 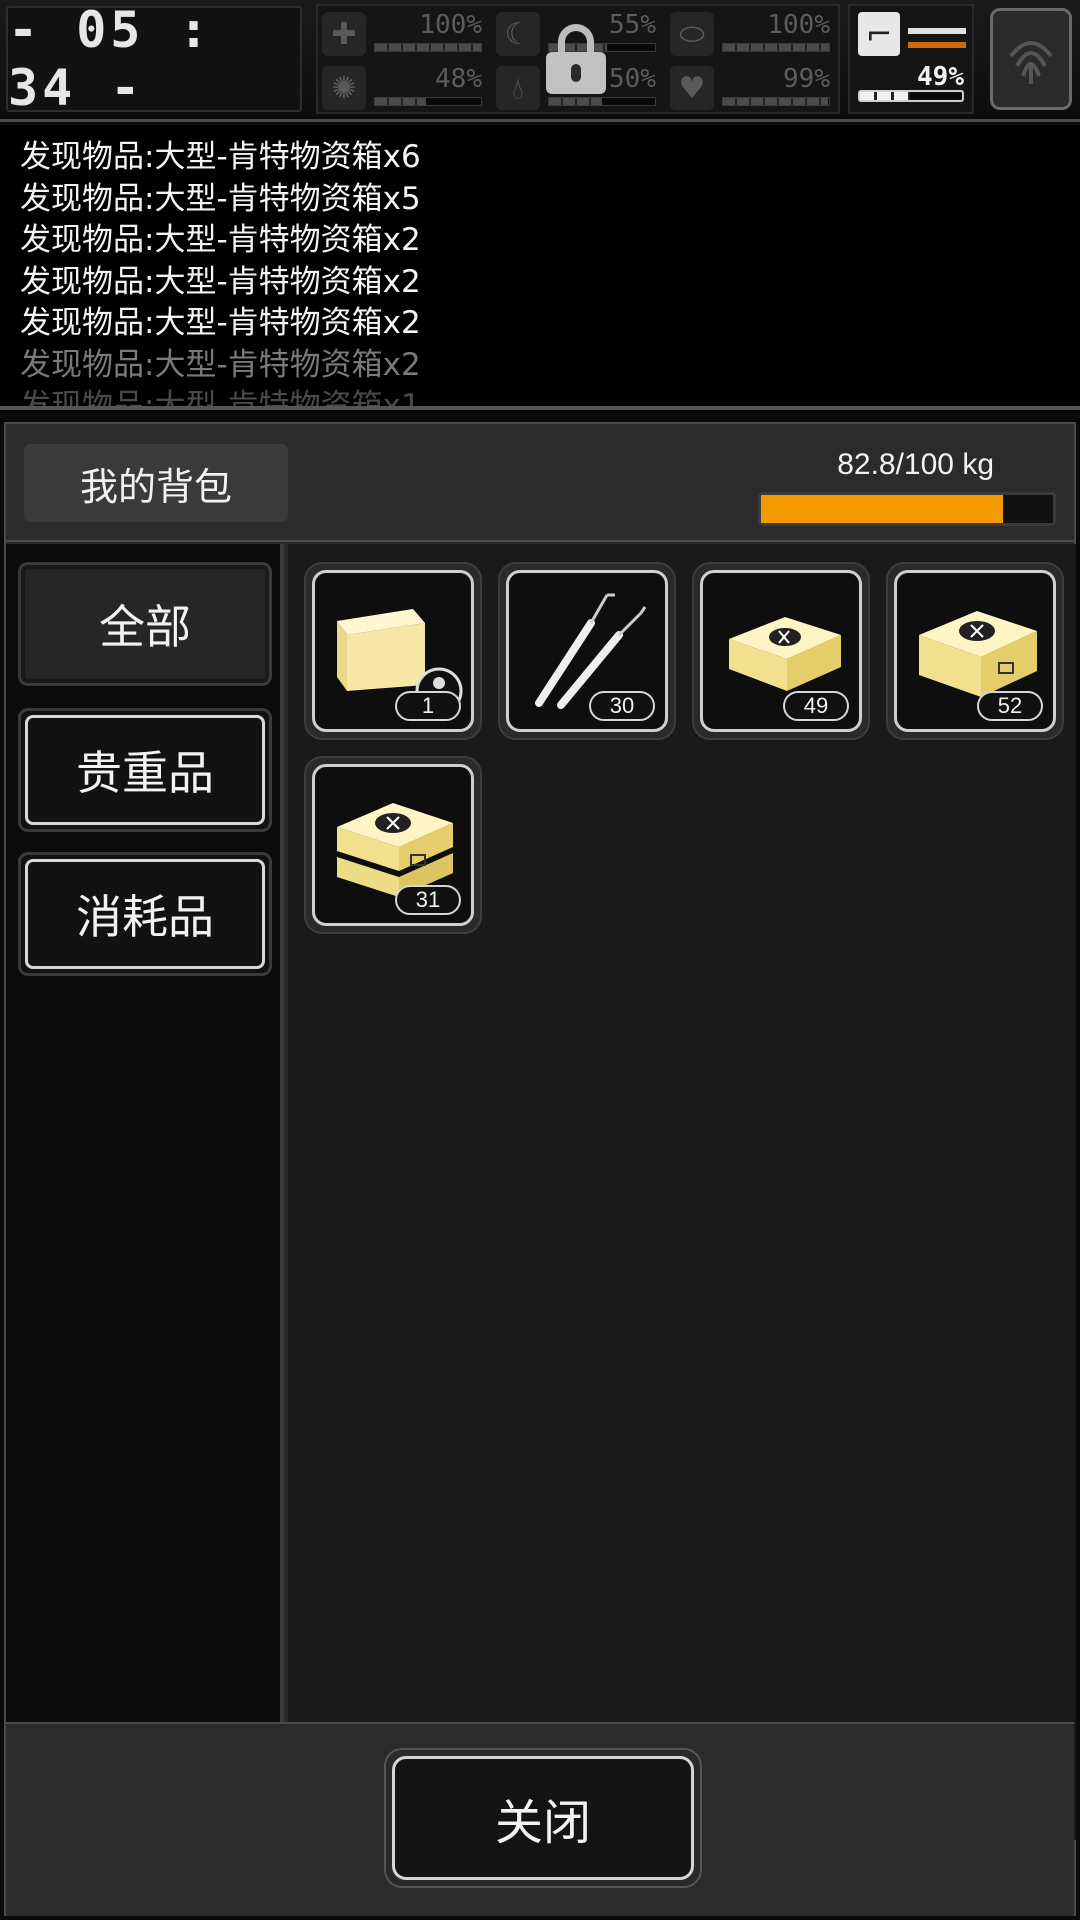 I want to click on inventory-slot: 30, so click(x=587, y=651).